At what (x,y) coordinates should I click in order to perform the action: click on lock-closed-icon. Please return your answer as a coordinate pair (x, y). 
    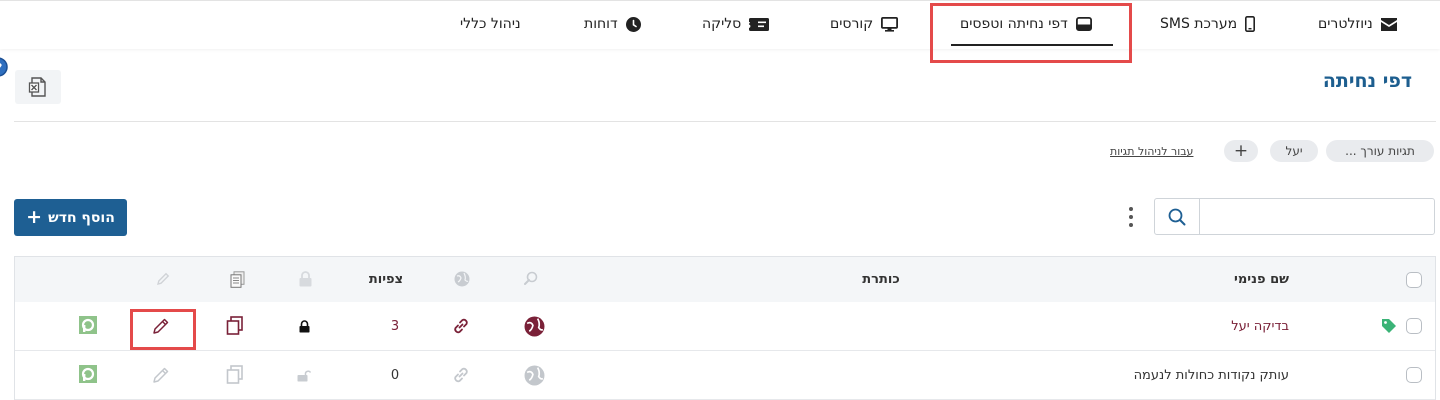
    Looking at the image, I should click on (304, 326).